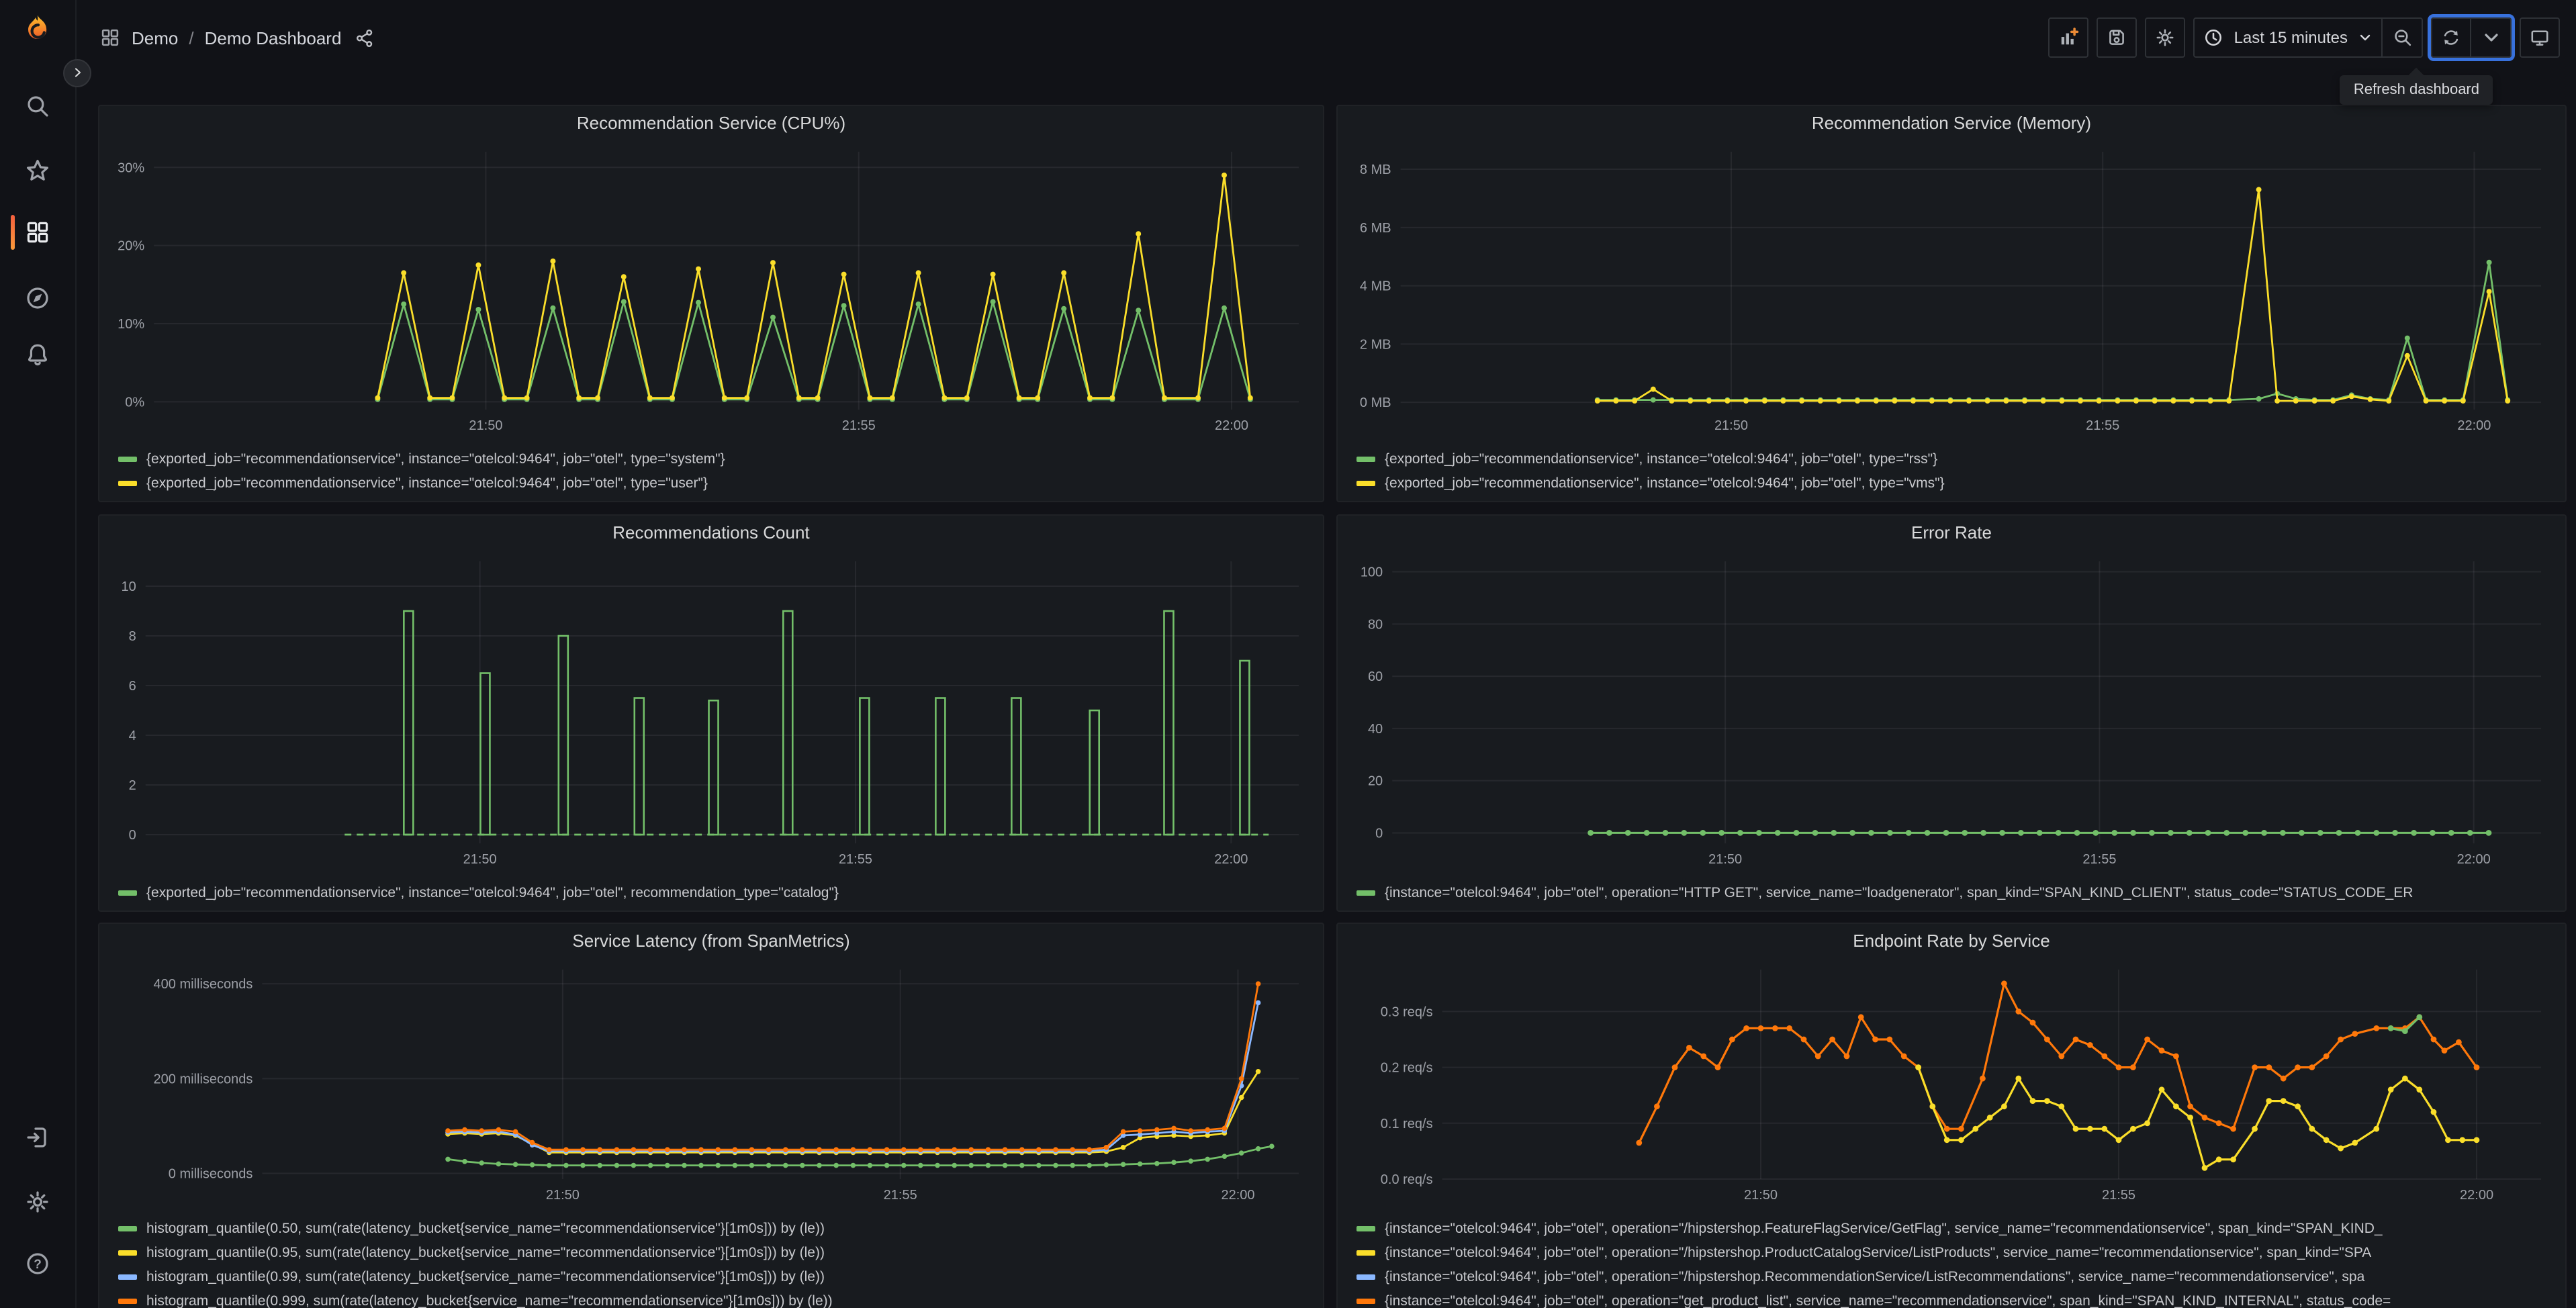  I want to click on sidebar-item-alerting, so click(37, 355).